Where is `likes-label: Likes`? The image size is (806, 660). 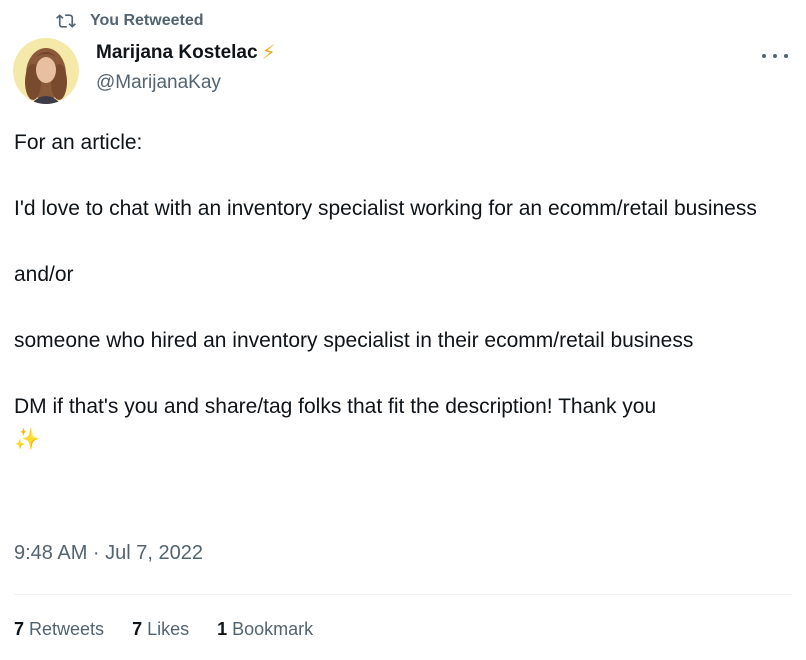 likes-label: Likes is located at coordinates (168, 629).